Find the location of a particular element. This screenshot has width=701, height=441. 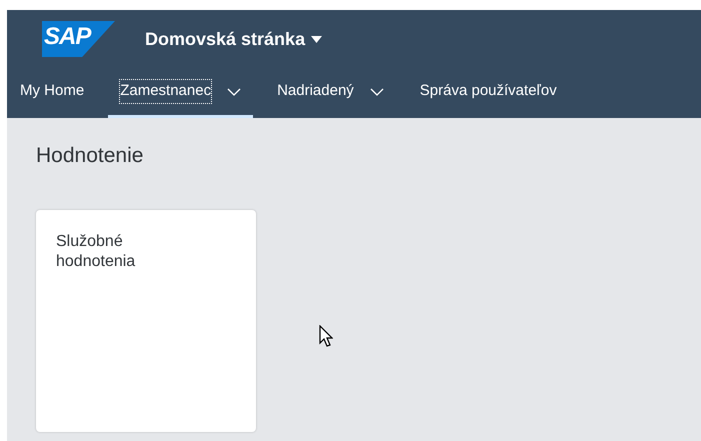

mouse-cursor-icon is located at coordinates (326, 336).